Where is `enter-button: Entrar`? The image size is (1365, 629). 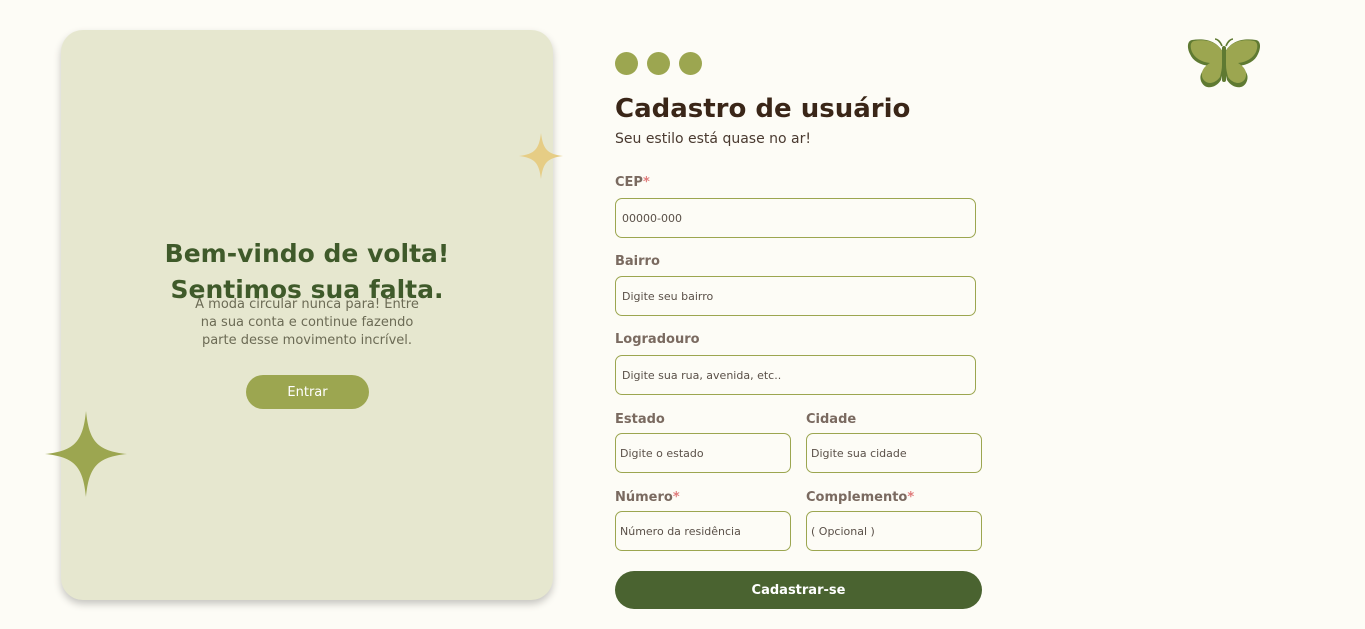
enter-button: Entrar is located at coordinates (307, 392).